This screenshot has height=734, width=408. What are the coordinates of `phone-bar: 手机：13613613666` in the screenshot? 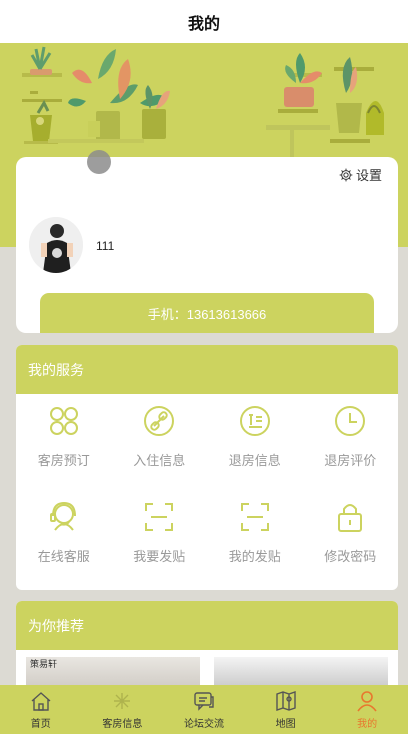 It's located at (207, 313).